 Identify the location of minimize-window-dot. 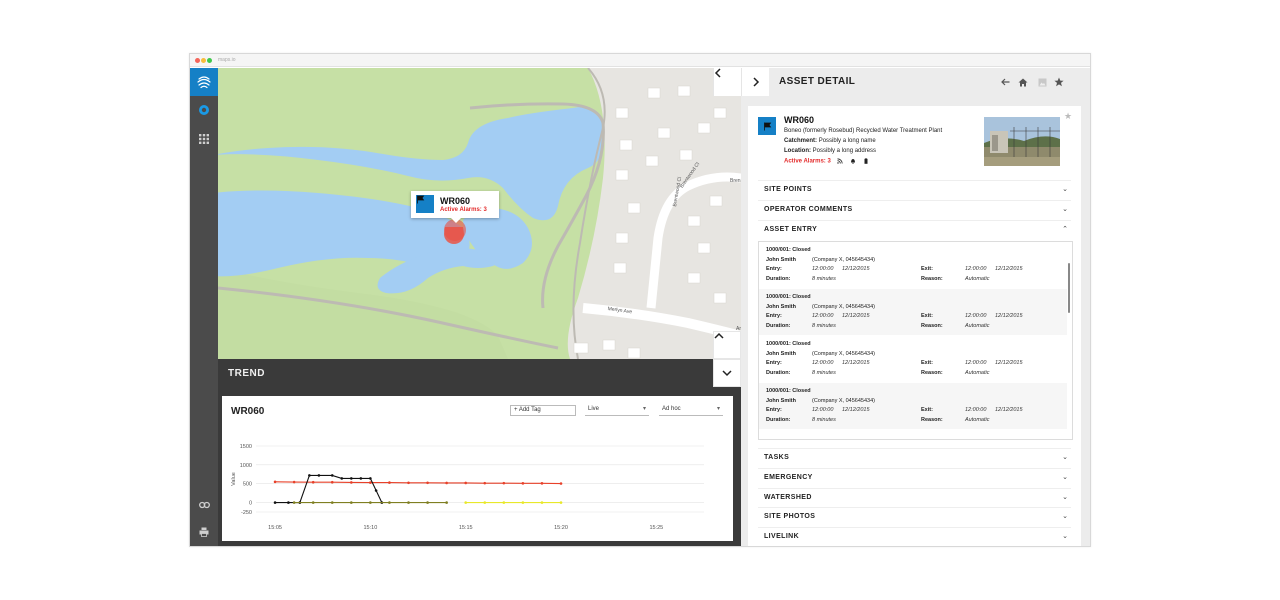
(203, 60).